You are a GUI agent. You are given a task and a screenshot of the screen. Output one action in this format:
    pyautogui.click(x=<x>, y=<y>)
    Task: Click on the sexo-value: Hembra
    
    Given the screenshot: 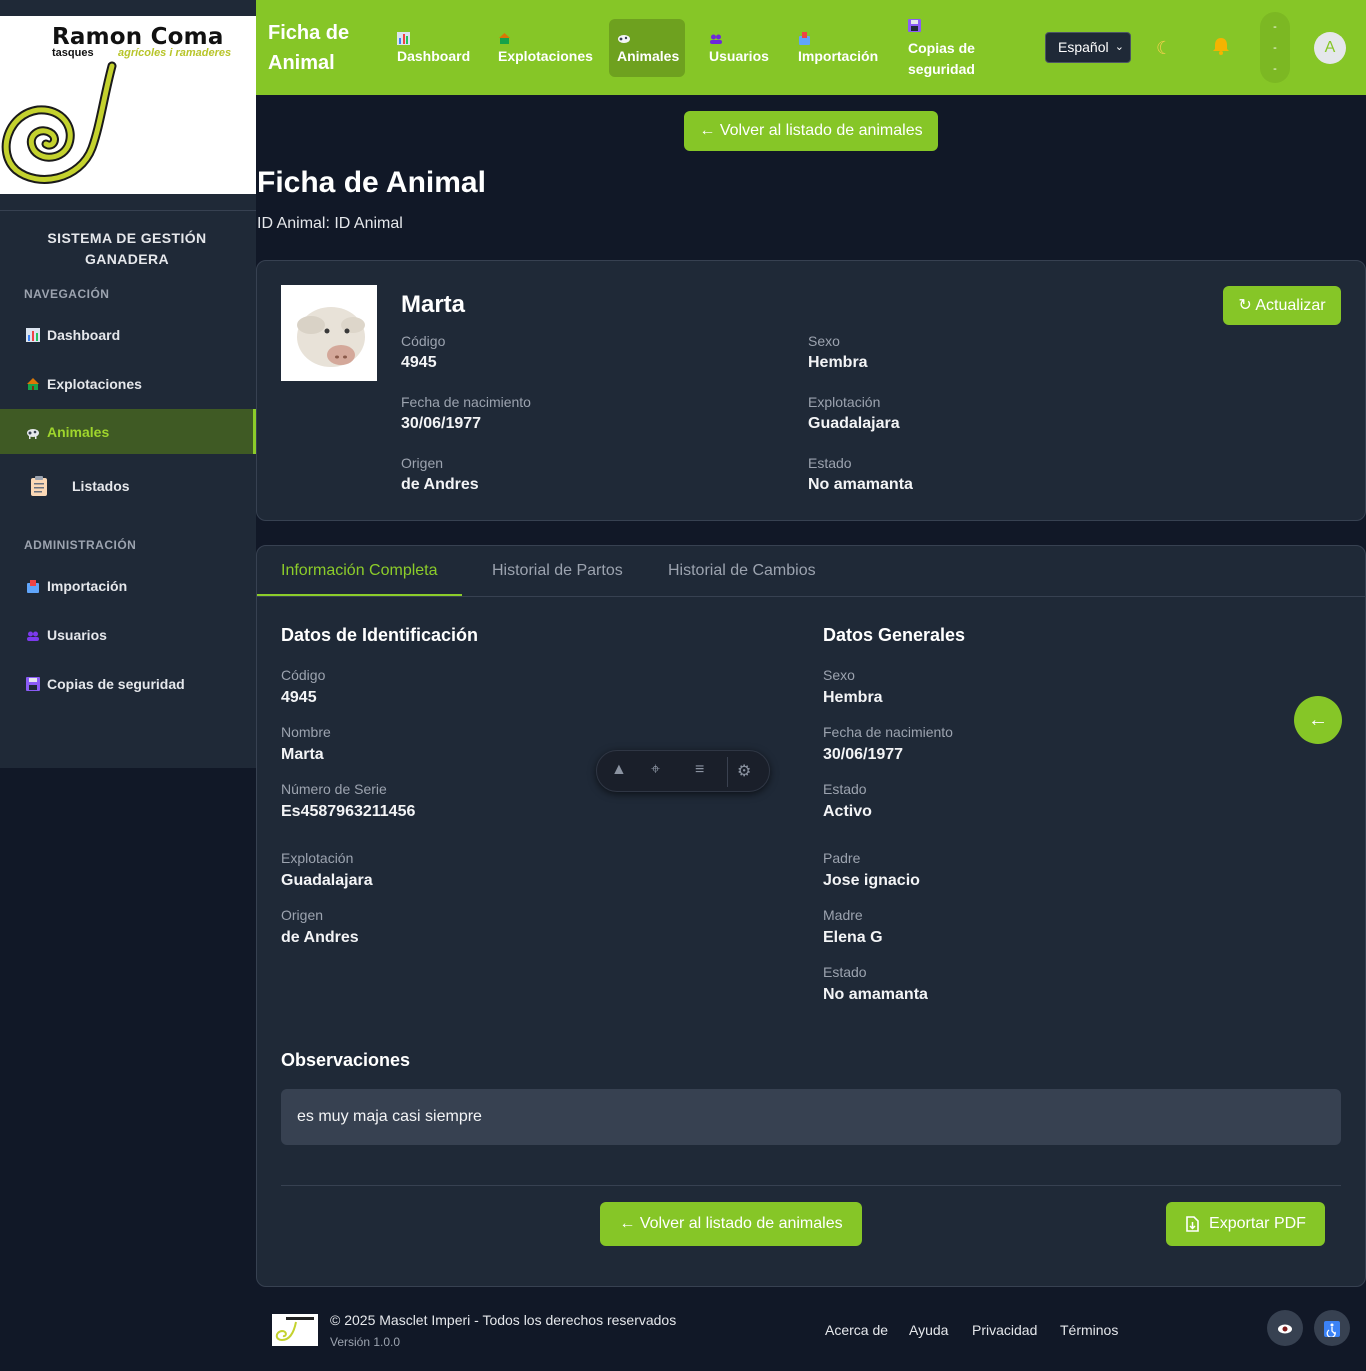 What is the action you would take?
    pyautogui.click(x=838, y=362)
    